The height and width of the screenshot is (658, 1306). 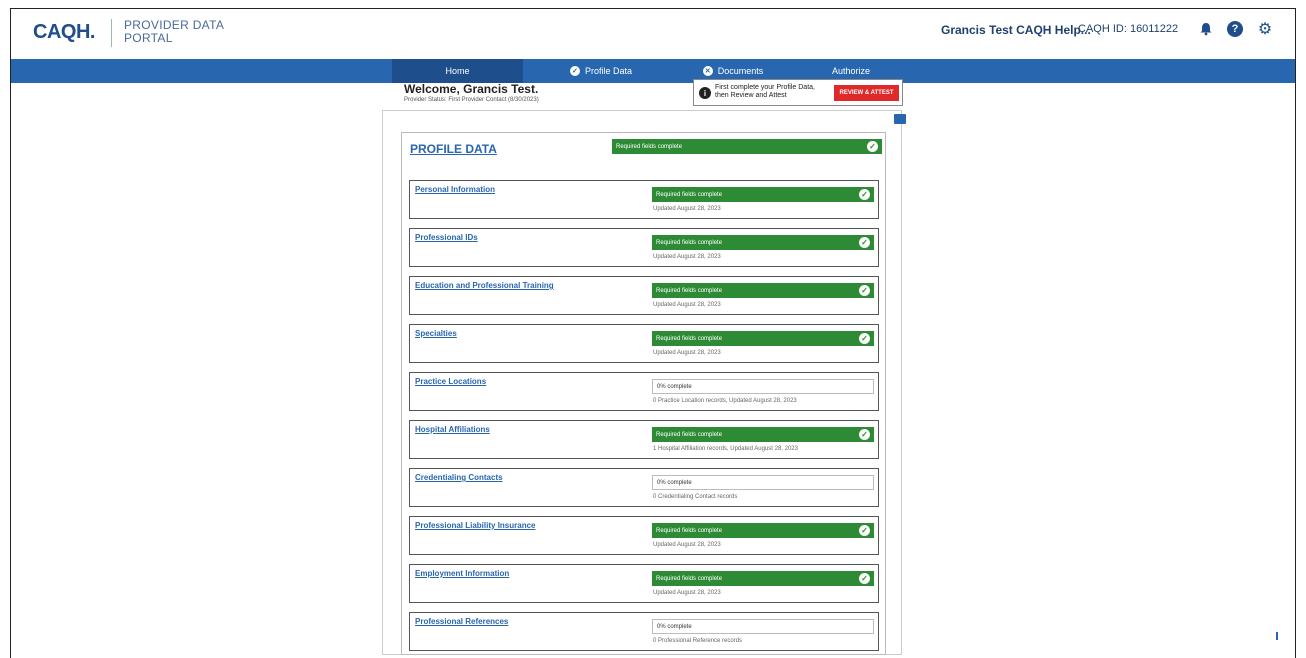 What do you see at coordinates (1265, 29) in the screenshot?
I see `gear-icon: ⚙` at bounding box center [1265, 29].